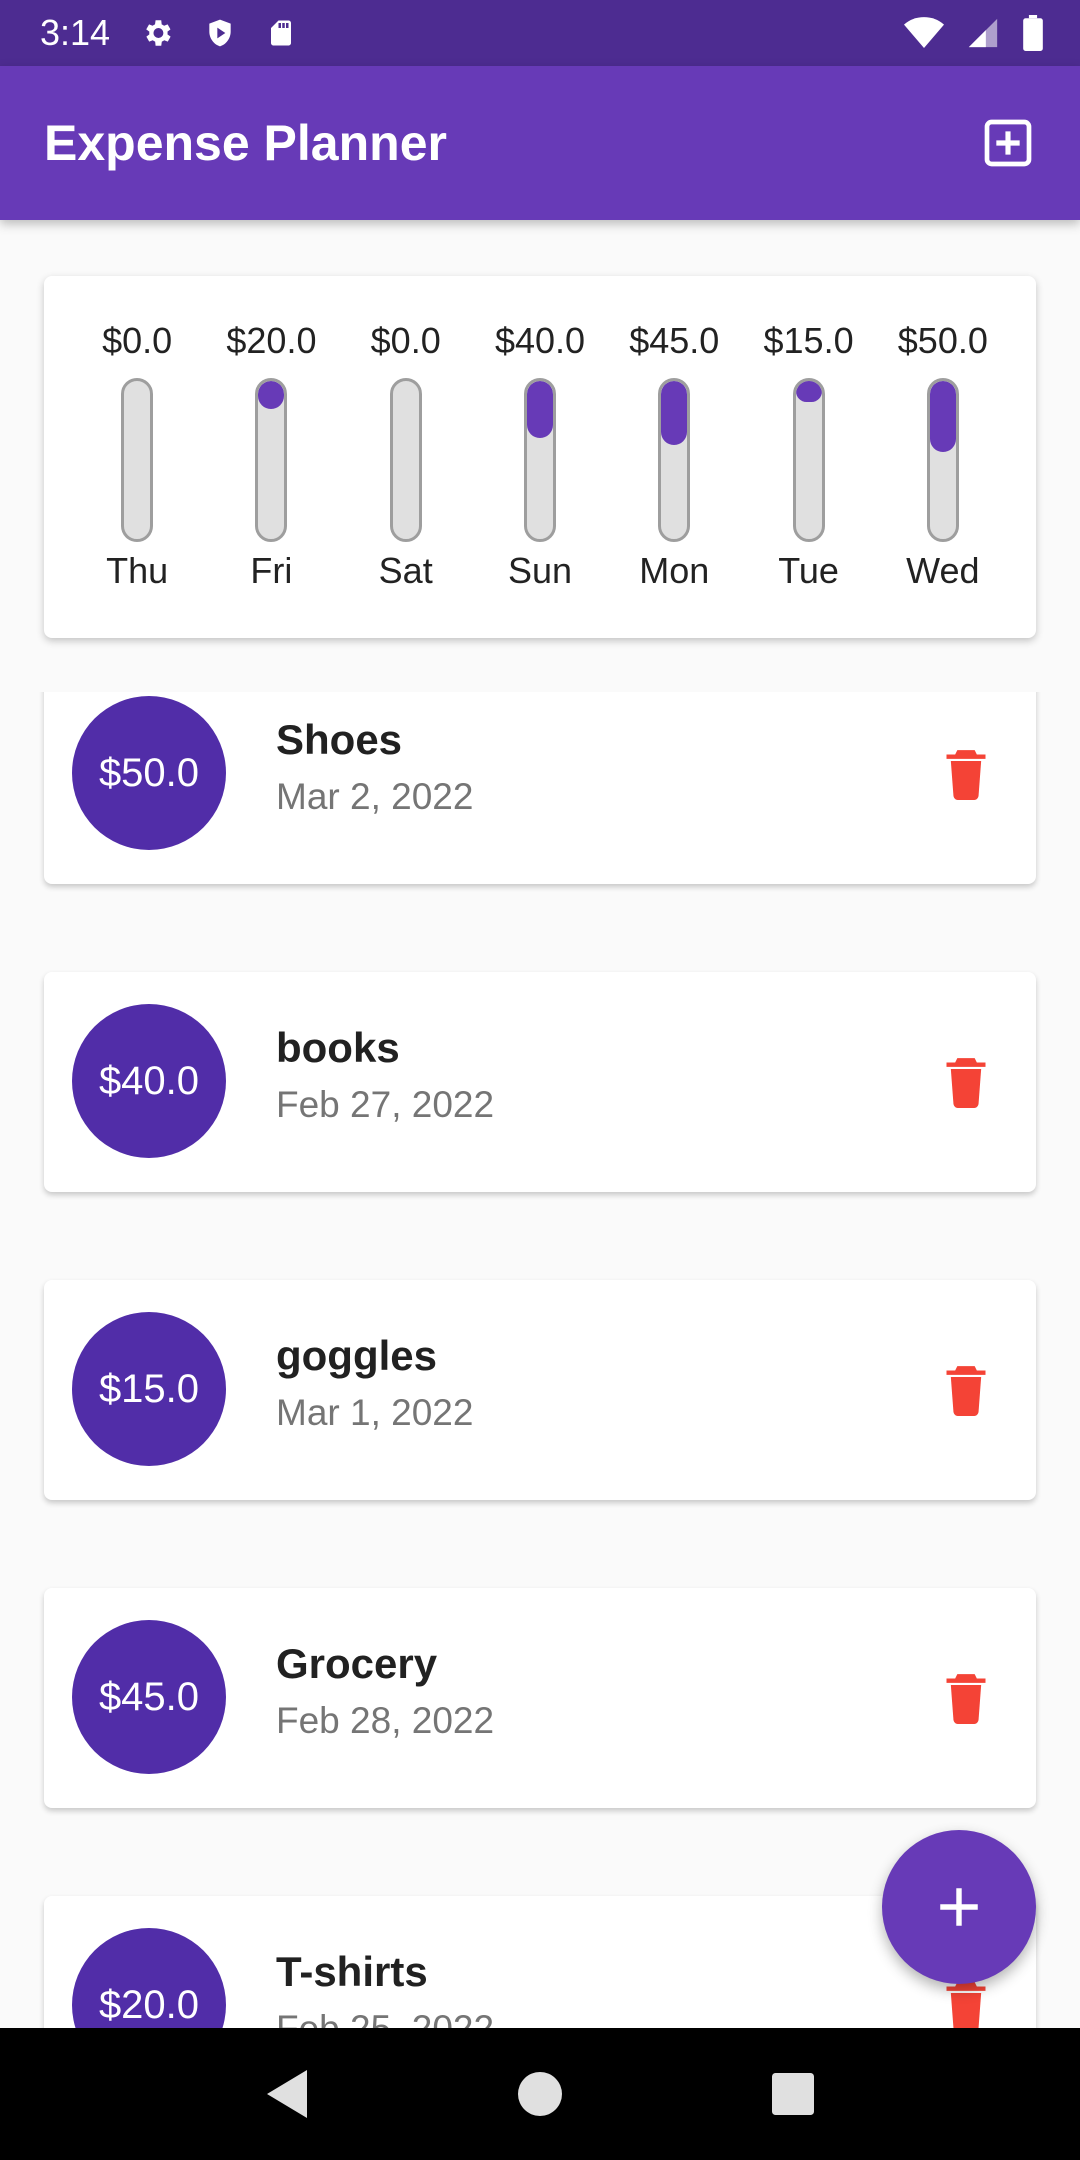 The height and width of the screenshot is (2160, 1080). Describe the element at coordinates (352, 1971) in the screenshot. I see `transaction-title: T-shirts` at that location.